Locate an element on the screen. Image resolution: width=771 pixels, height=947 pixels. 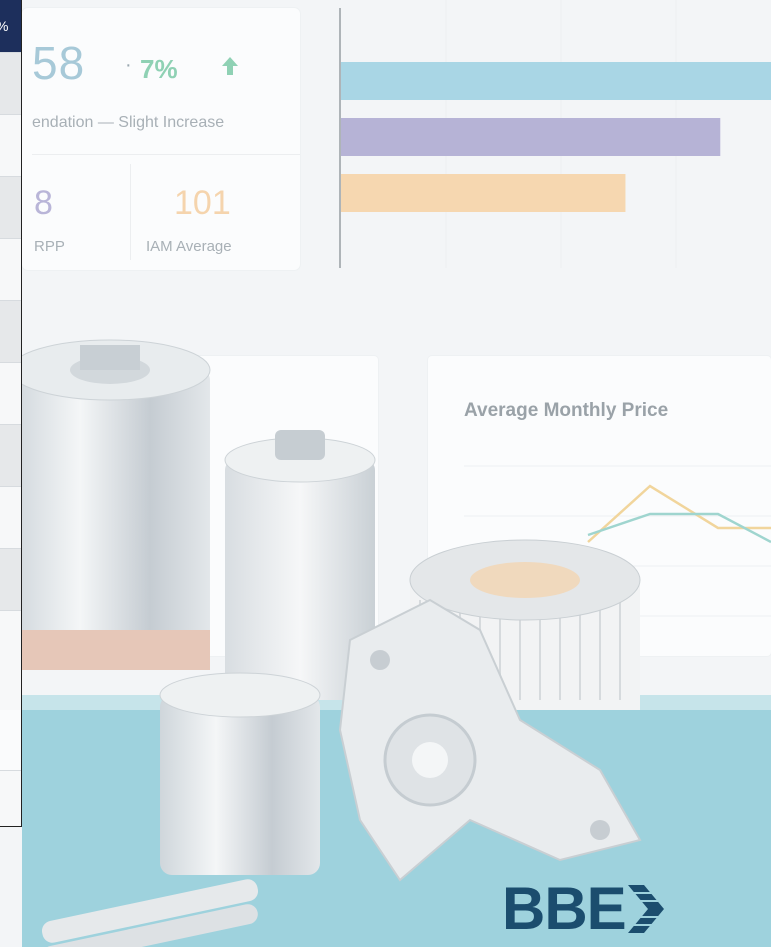
oil-filter is located at coordinates (110, 504).